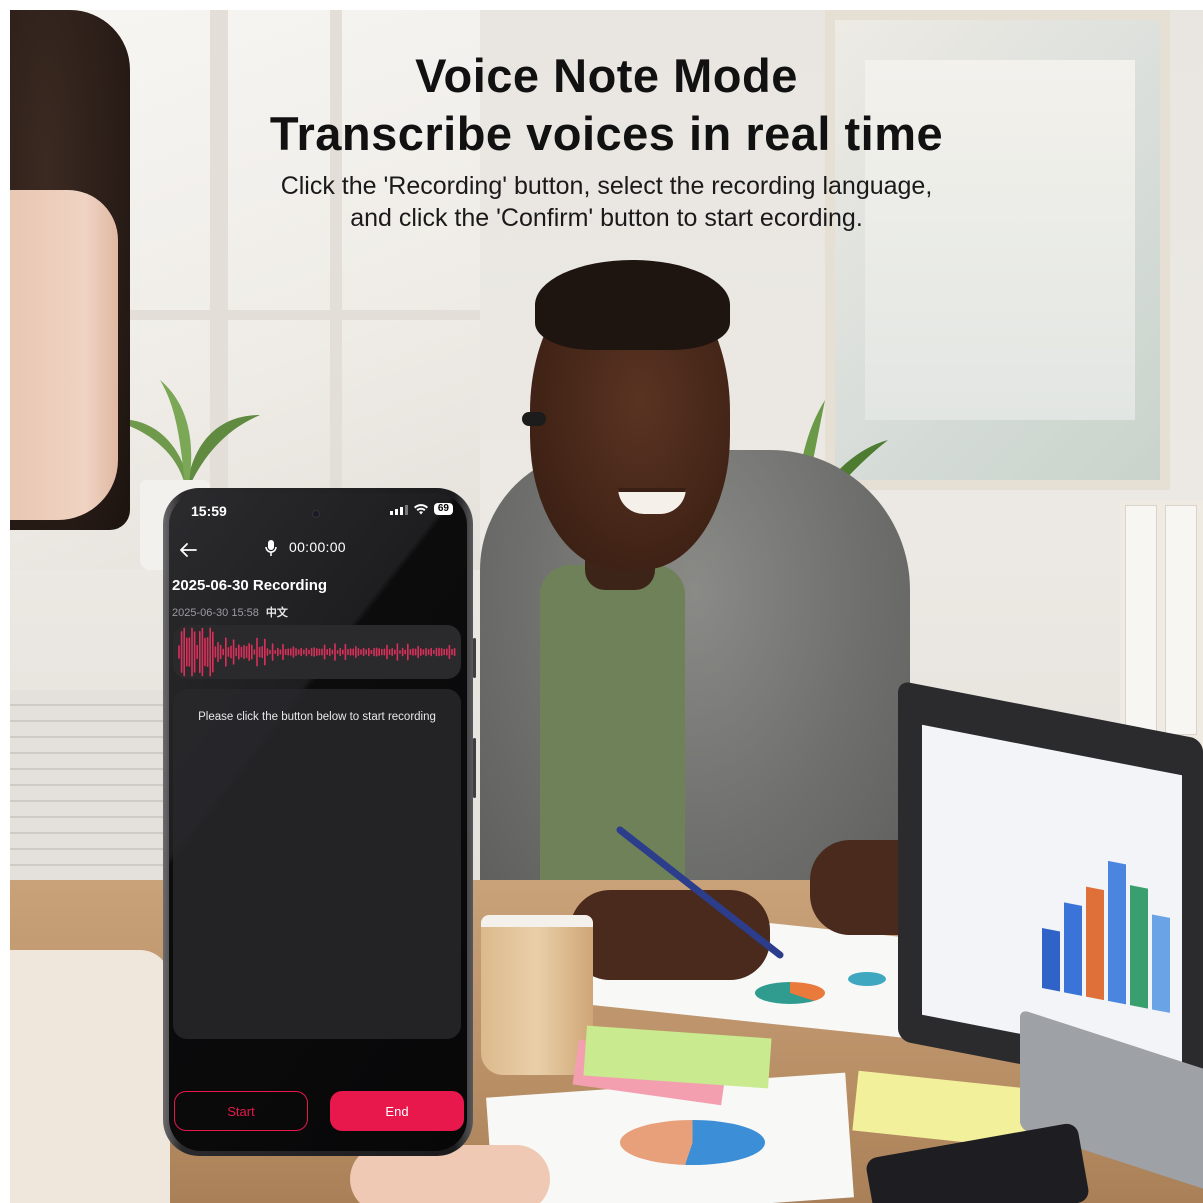 The width and height of the screenshot is (1203, 1203). Describe the element at coordinates (700, 892) in the screenshot. I see `pen` at that location.